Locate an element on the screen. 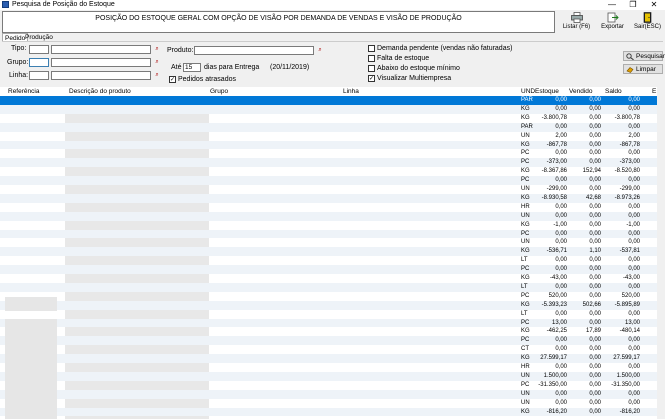  table-row: KG -43,00 0,00 -43,00 is located at coordinates (332, 278).